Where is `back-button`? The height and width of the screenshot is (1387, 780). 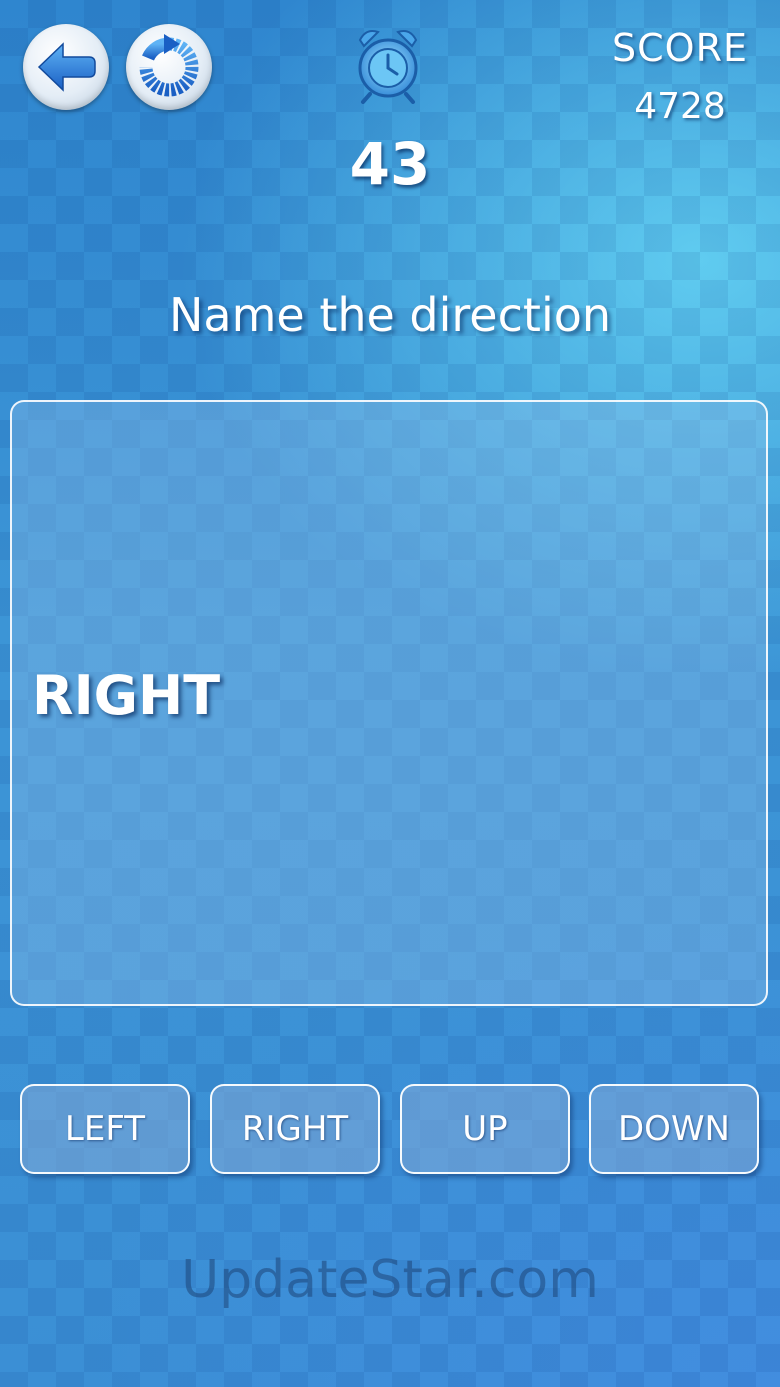 back-button is located at coordinates (66, 67).